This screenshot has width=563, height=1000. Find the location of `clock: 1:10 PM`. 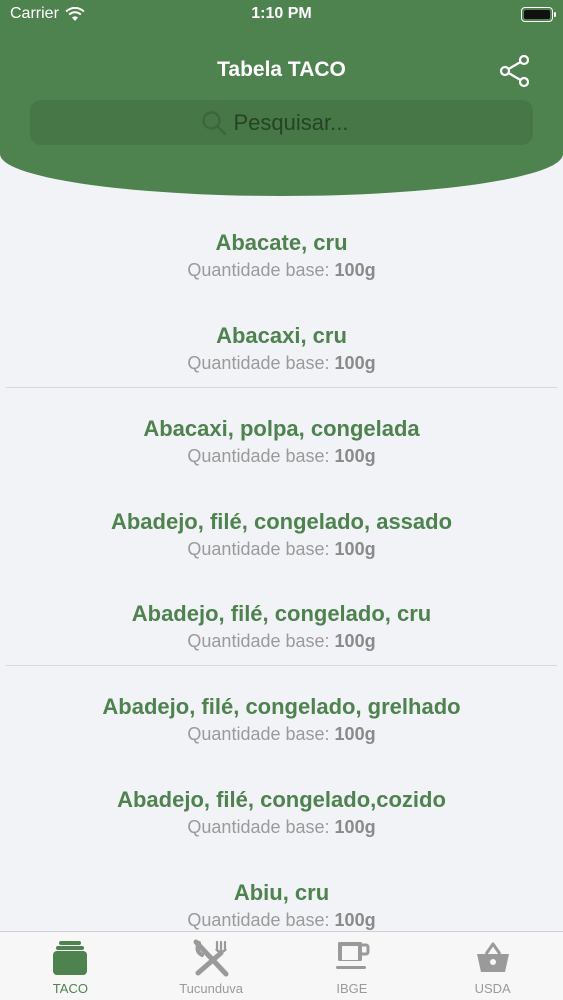

clock: 1:10 PM is located at coordinates (281, 13).